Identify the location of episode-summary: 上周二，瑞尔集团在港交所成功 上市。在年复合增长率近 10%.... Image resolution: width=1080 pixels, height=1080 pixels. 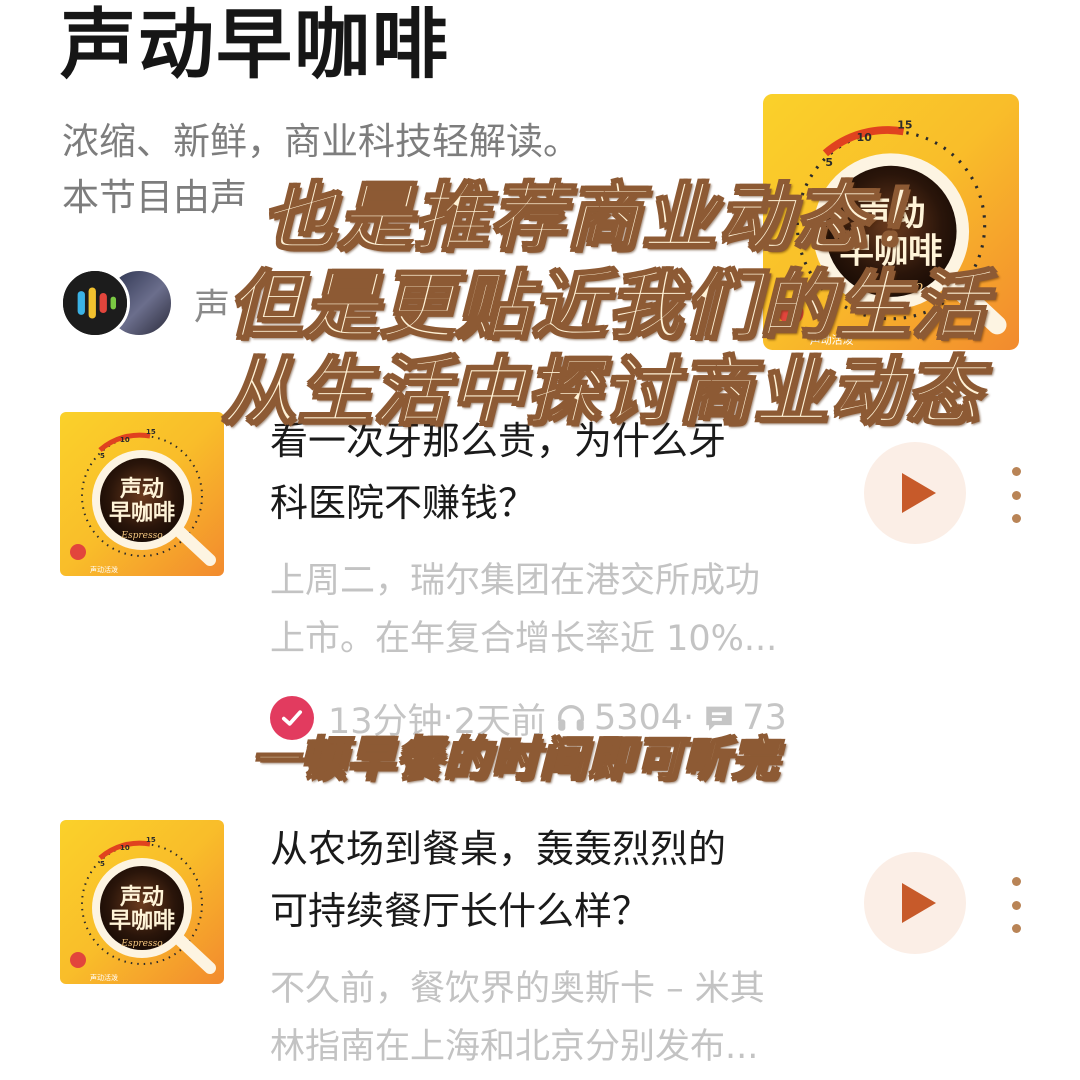
(550, 610).